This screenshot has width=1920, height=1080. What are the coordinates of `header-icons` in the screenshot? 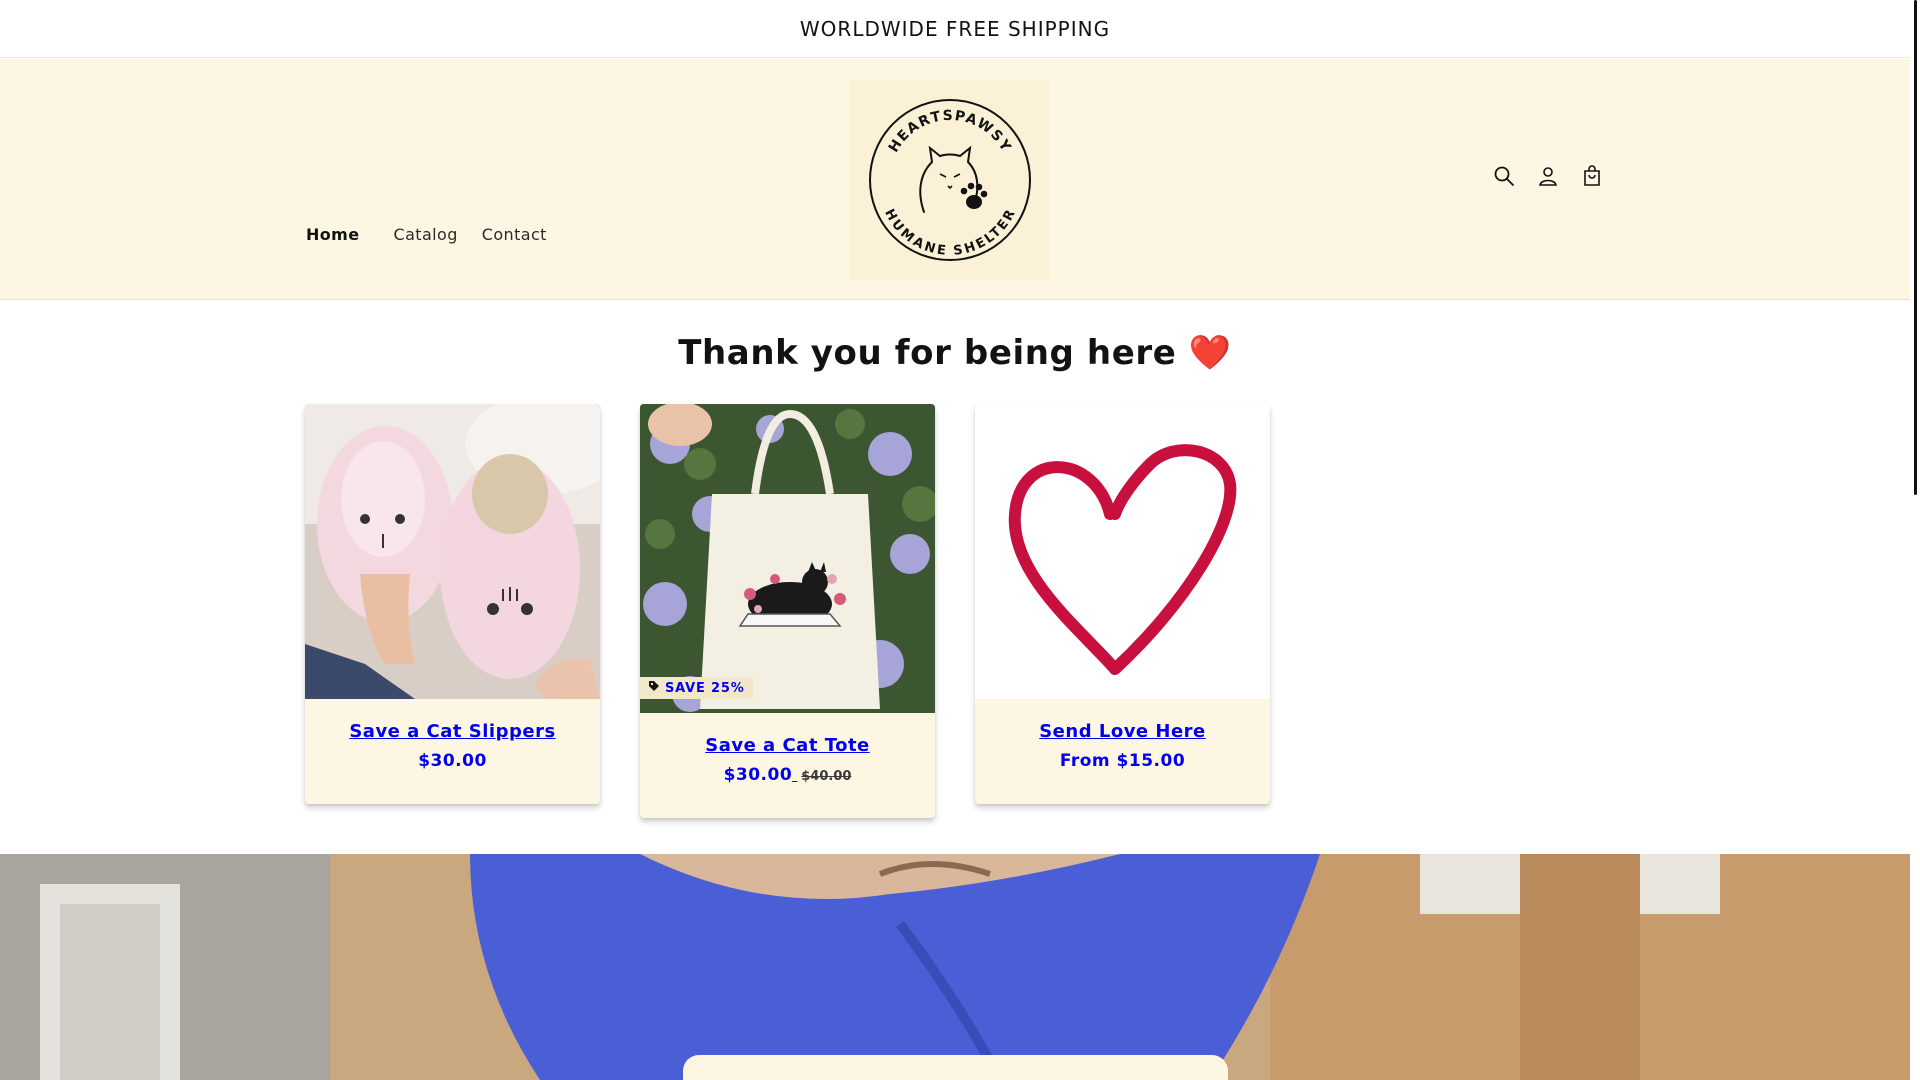 It's located at (1548, 176).